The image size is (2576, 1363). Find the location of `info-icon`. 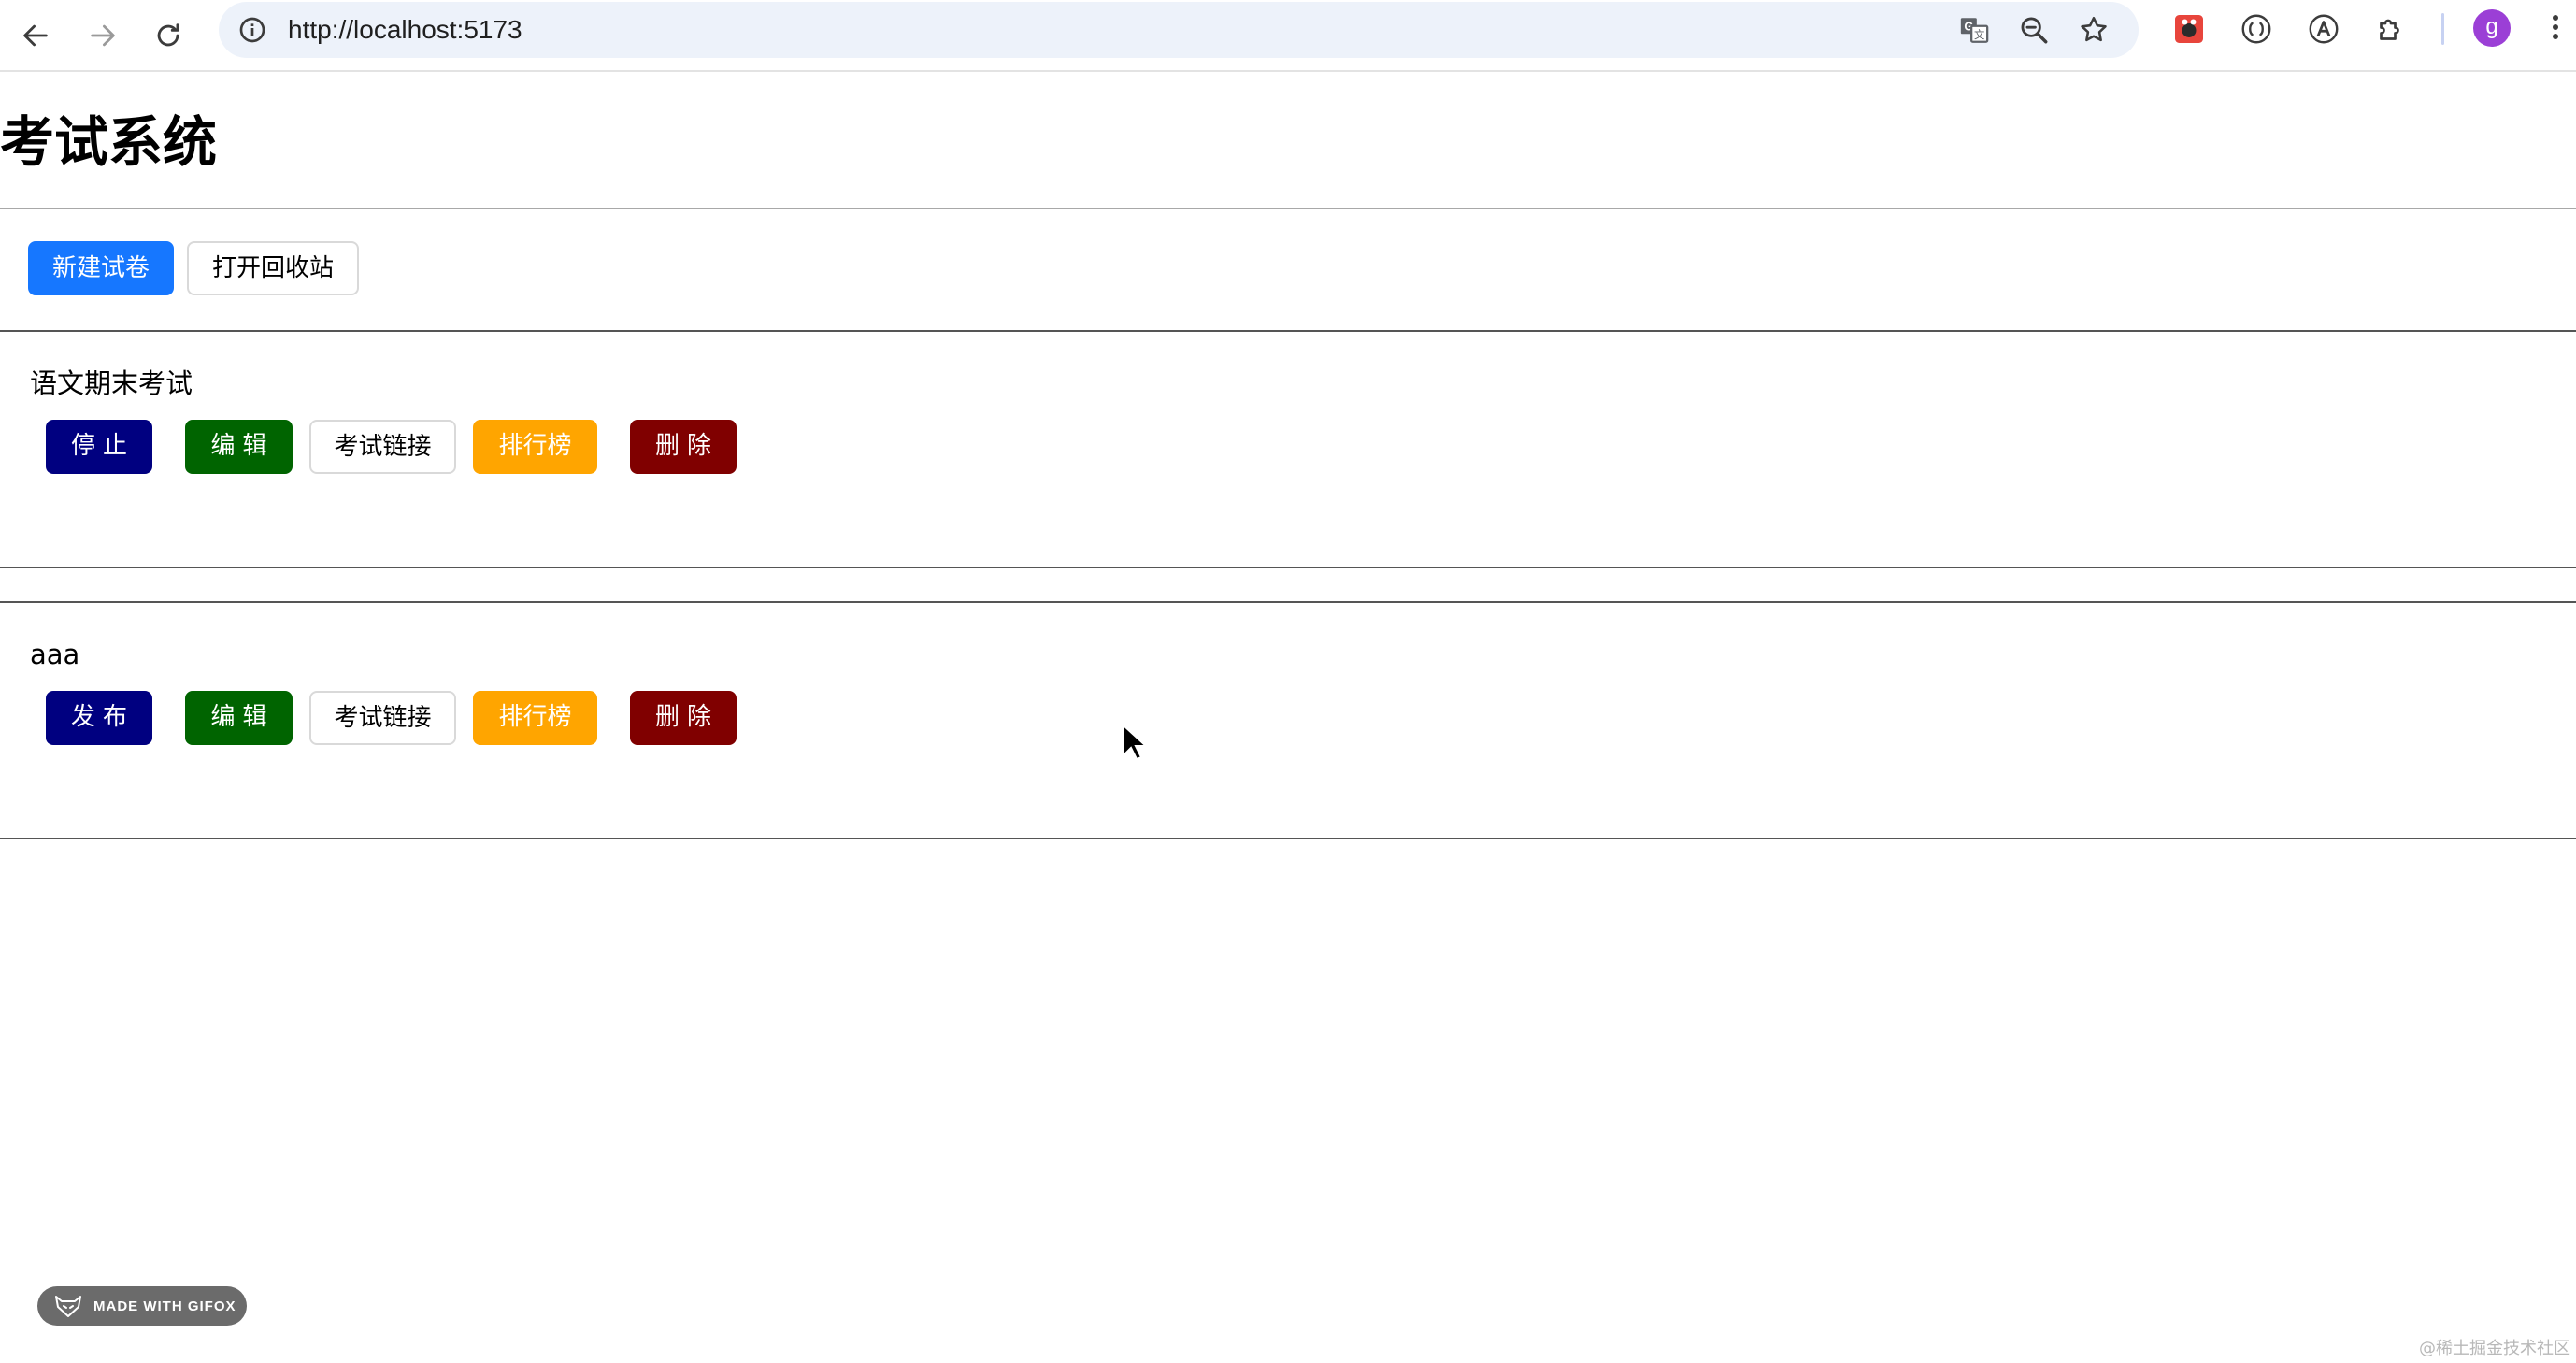

info-icon is located at coordinates (252, 30).